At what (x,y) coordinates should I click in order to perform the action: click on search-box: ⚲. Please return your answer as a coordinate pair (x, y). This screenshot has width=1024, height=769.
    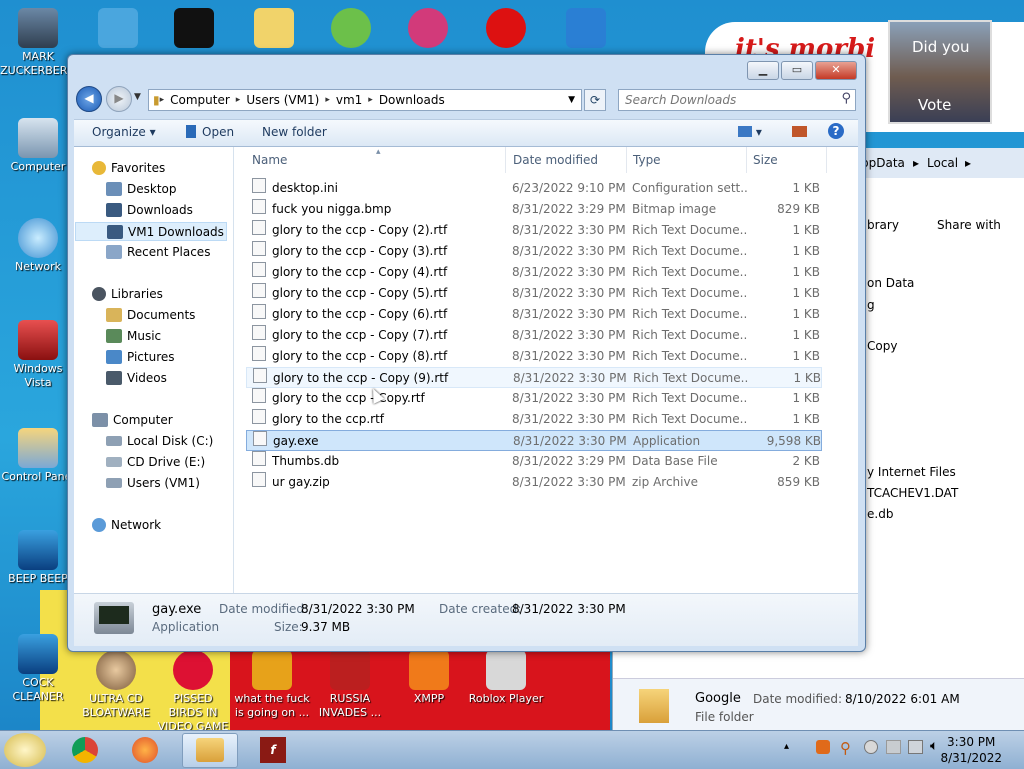
    Looking at the image, I should click on (737, 100).